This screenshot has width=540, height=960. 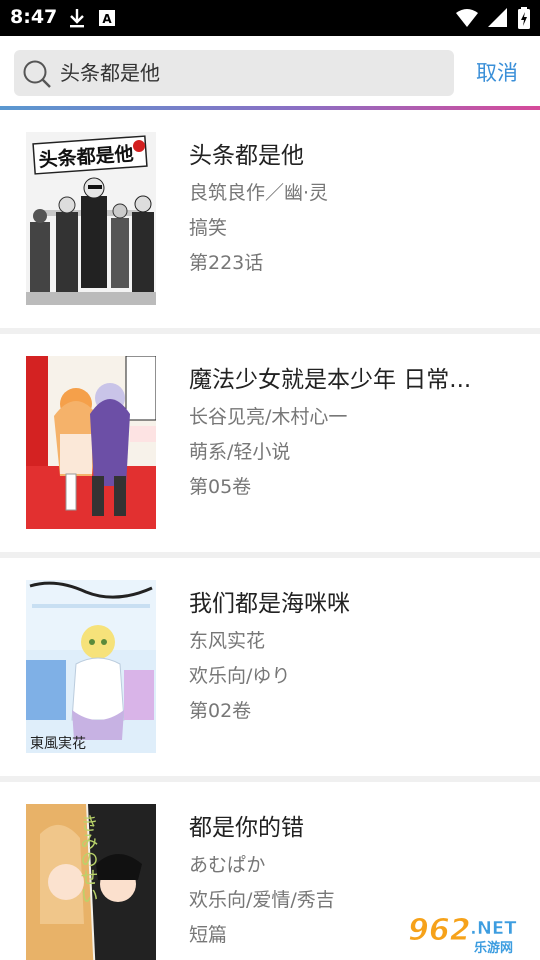 I want to click on search-icon, so click(x=37, y=74).